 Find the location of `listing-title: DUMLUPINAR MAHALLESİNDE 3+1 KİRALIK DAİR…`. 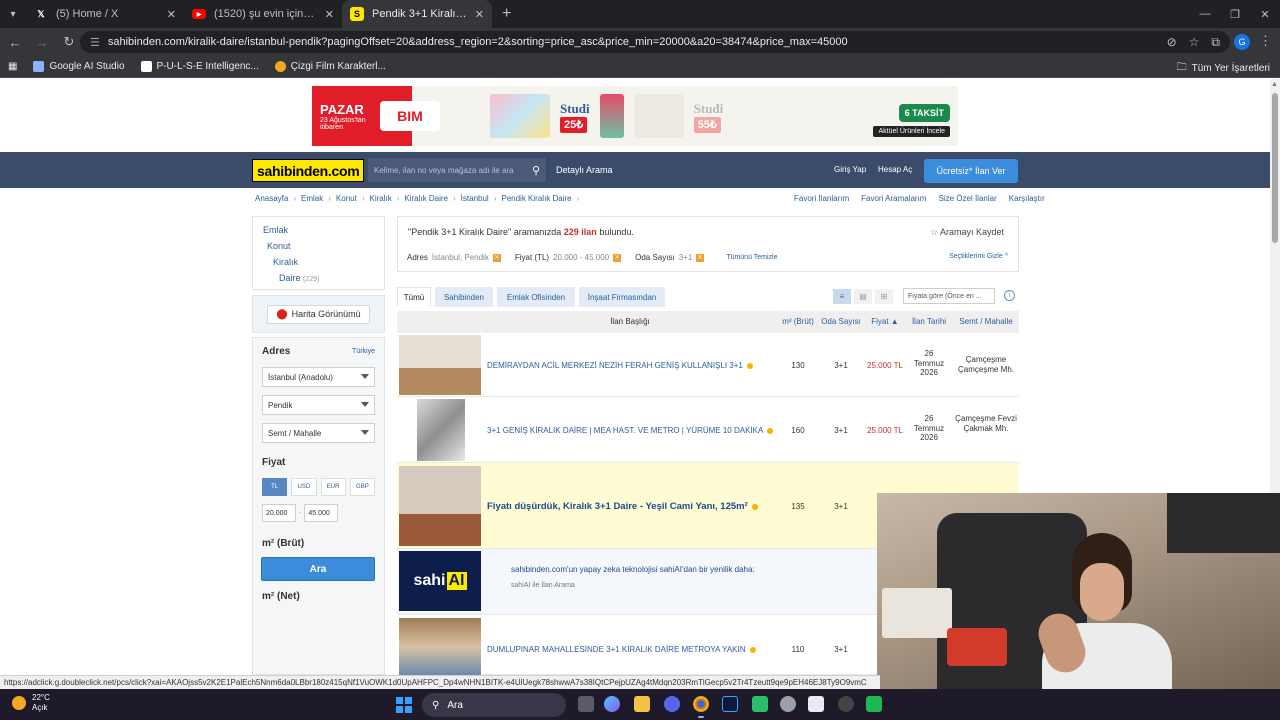

listing-title: DUMLUPINAR MAHALLESİNDE 3+1 KİRALIK DAİR… is located at coordinates (621, 649).